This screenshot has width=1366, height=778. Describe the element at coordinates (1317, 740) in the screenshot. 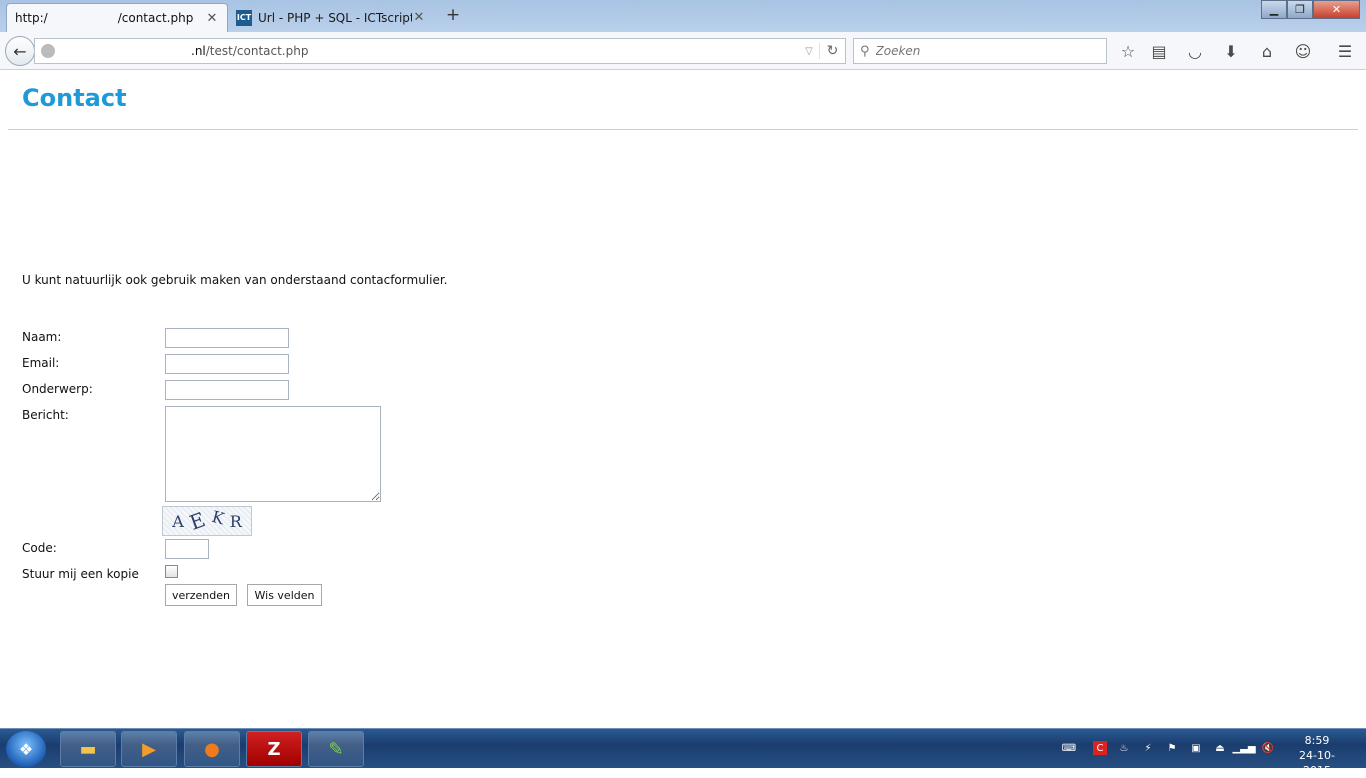

I see `clock-time: 8:59` at that location.